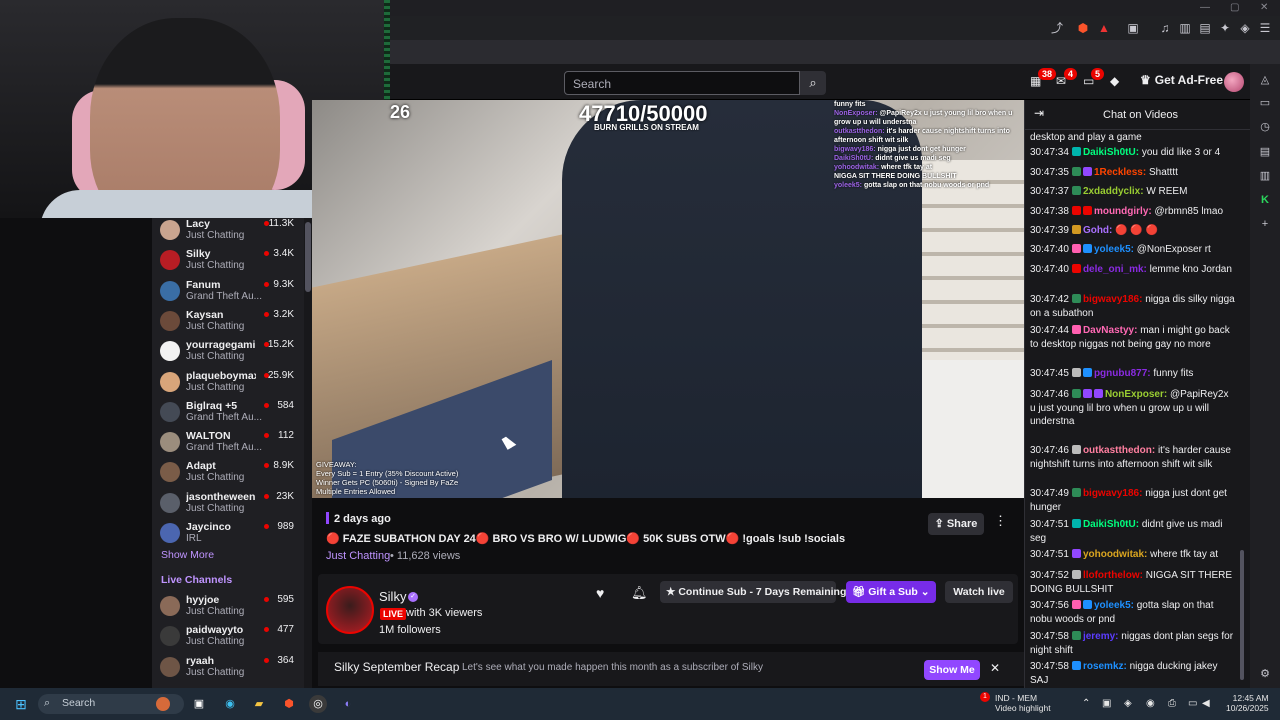  Describe the element at coordinates (1181, 80) in the screenshot. I see `get-ad-free-button: ♛ Get Ad-Free` at that location.